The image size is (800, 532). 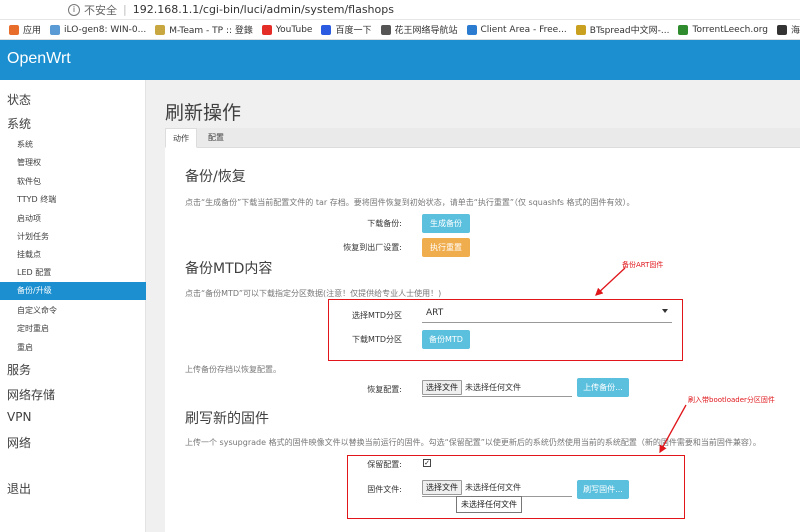 I want to click on nav-network: 网络, so click(x=19, y=442).